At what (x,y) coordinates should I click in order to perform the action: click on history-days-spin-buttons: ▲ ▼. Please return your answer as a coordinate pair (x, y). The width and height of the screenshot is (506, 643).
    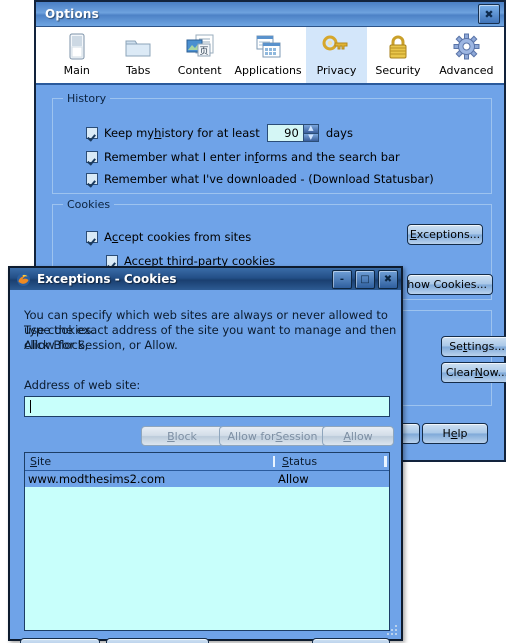
    Looking at the image, I should click on (310, 133).